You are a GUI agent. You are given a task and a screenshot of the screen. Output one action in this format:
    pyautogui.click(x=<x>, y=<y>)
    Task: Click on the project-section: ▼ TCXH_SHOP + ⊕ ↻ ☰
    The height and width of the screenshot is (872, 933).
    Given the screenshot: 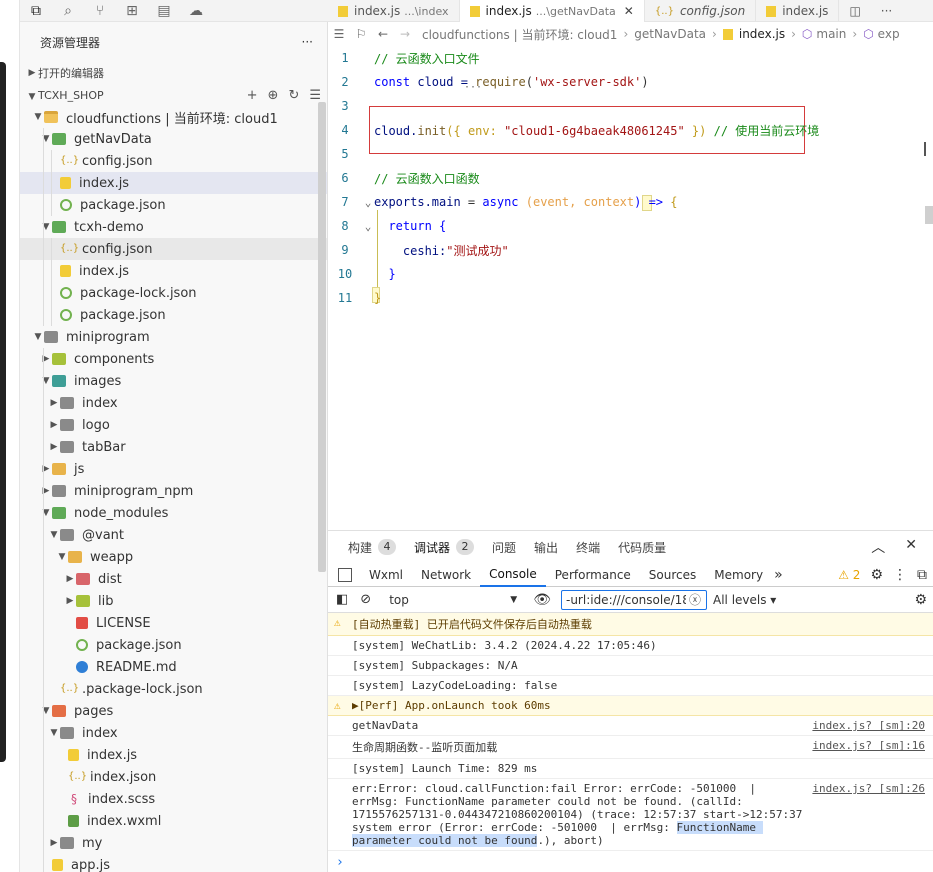 What is the action you would take?
    pyautogui.click(x=173, y=95)
    